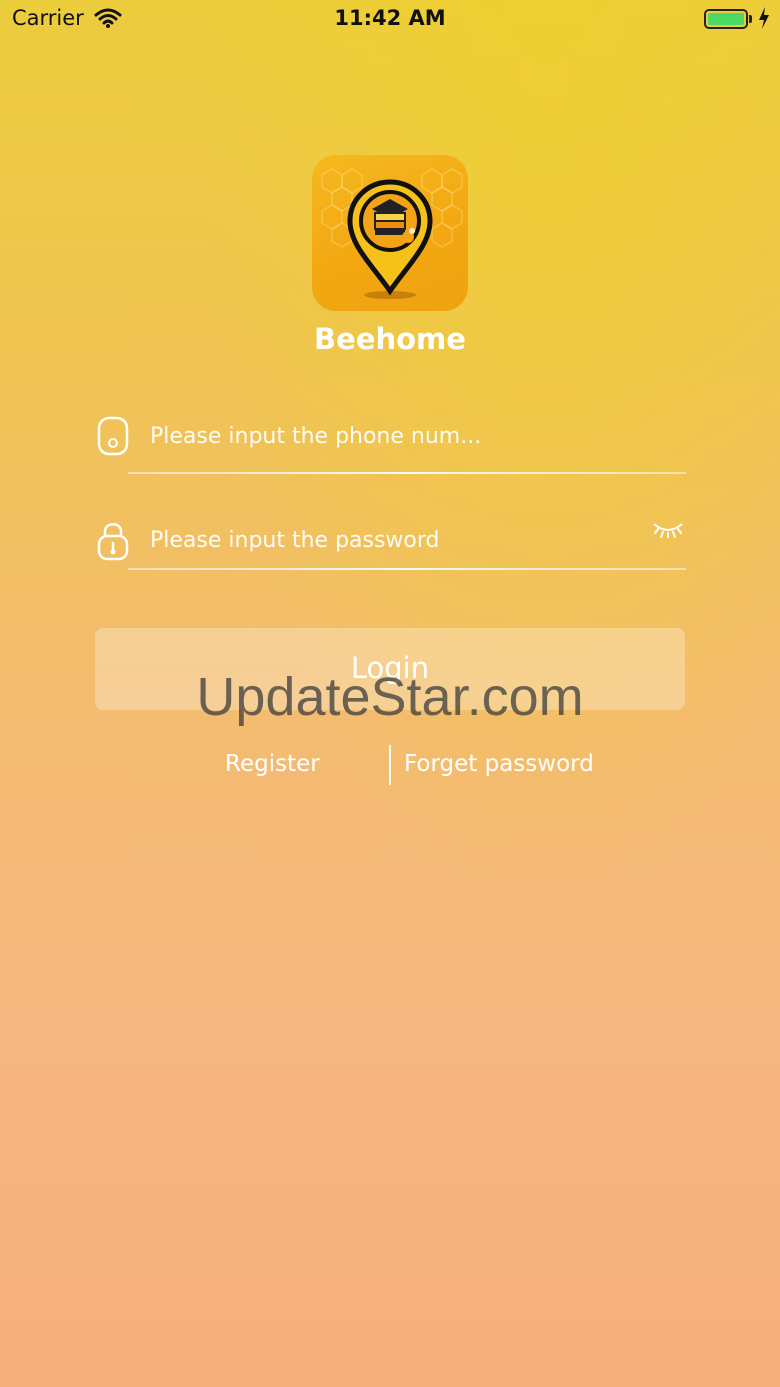 The width and height of the screenshot is (780, 1387). What do you see at coordinates (726, 19) in the screenshot?
I see `battery-icon` at bounding box center [726, 19].